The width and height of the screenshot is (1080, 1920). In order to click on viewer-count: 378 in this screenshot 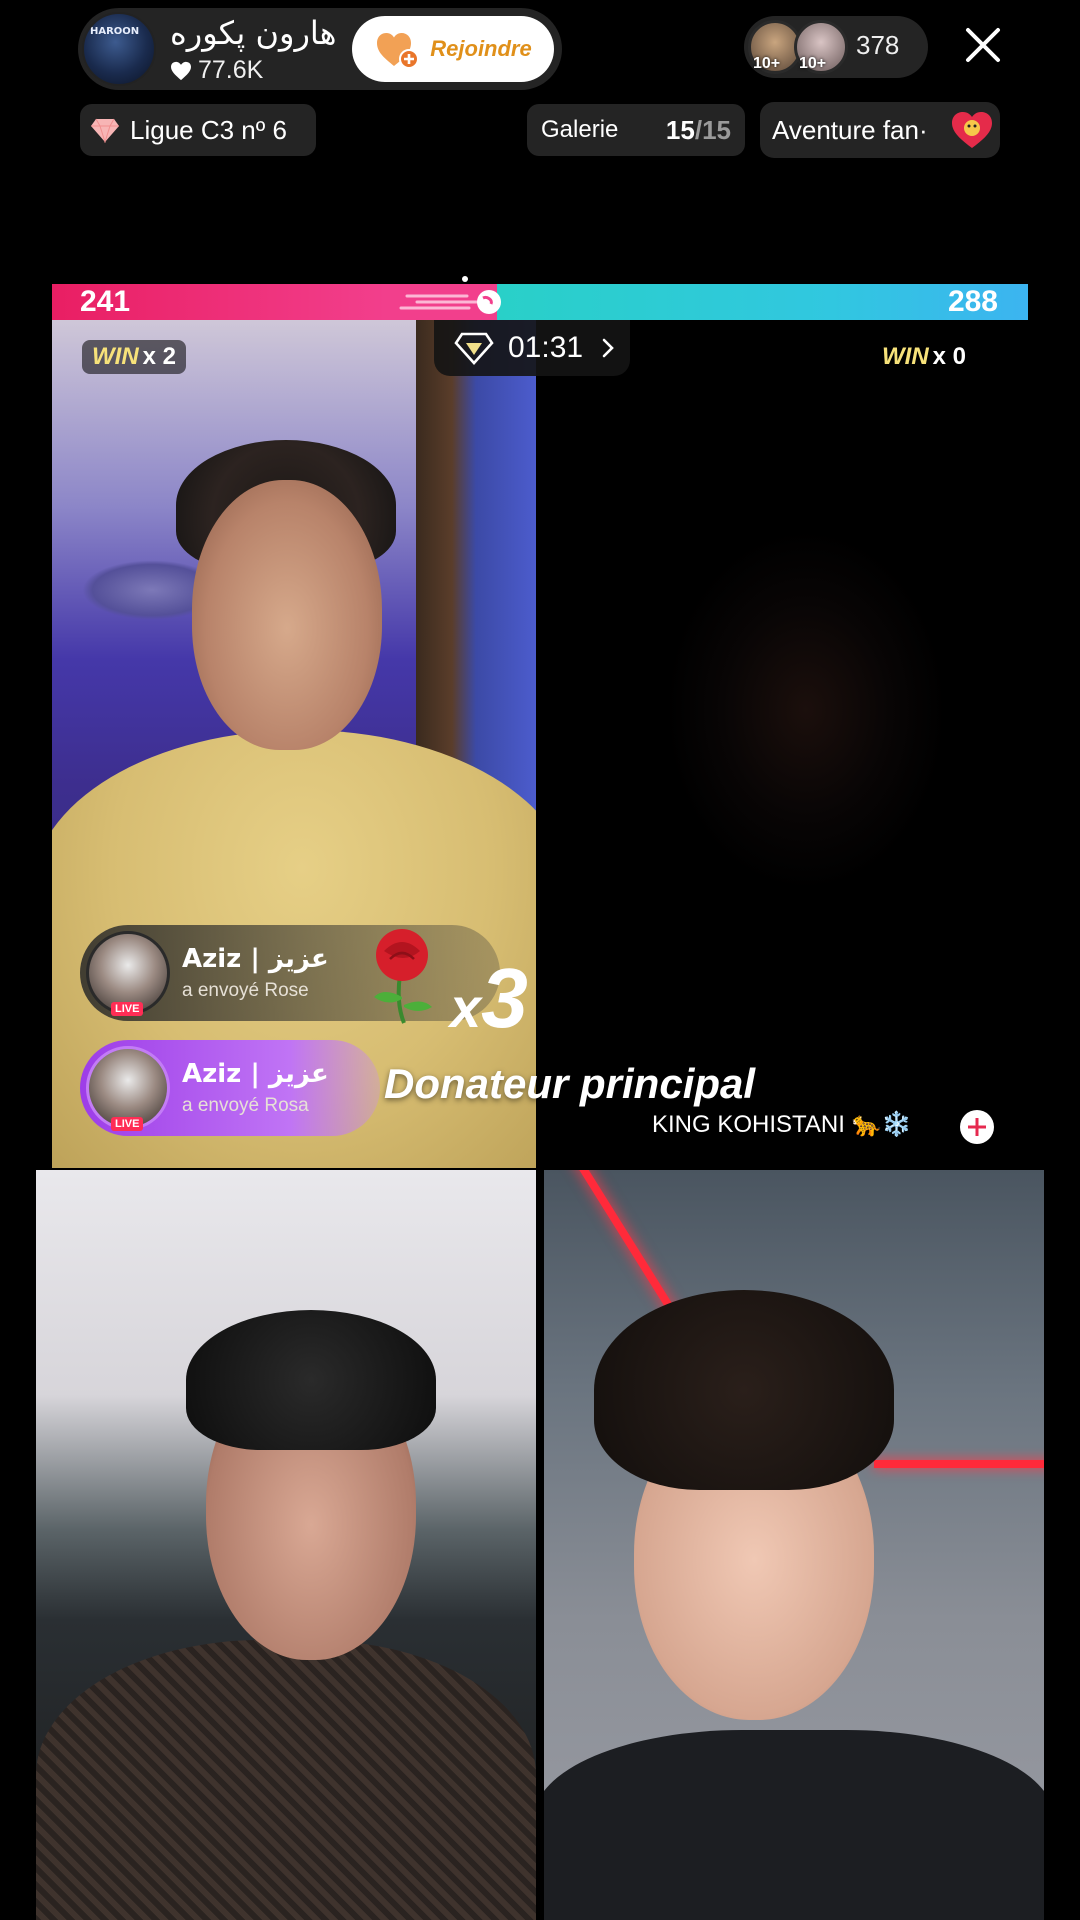, I will do `click(878, 45)`.